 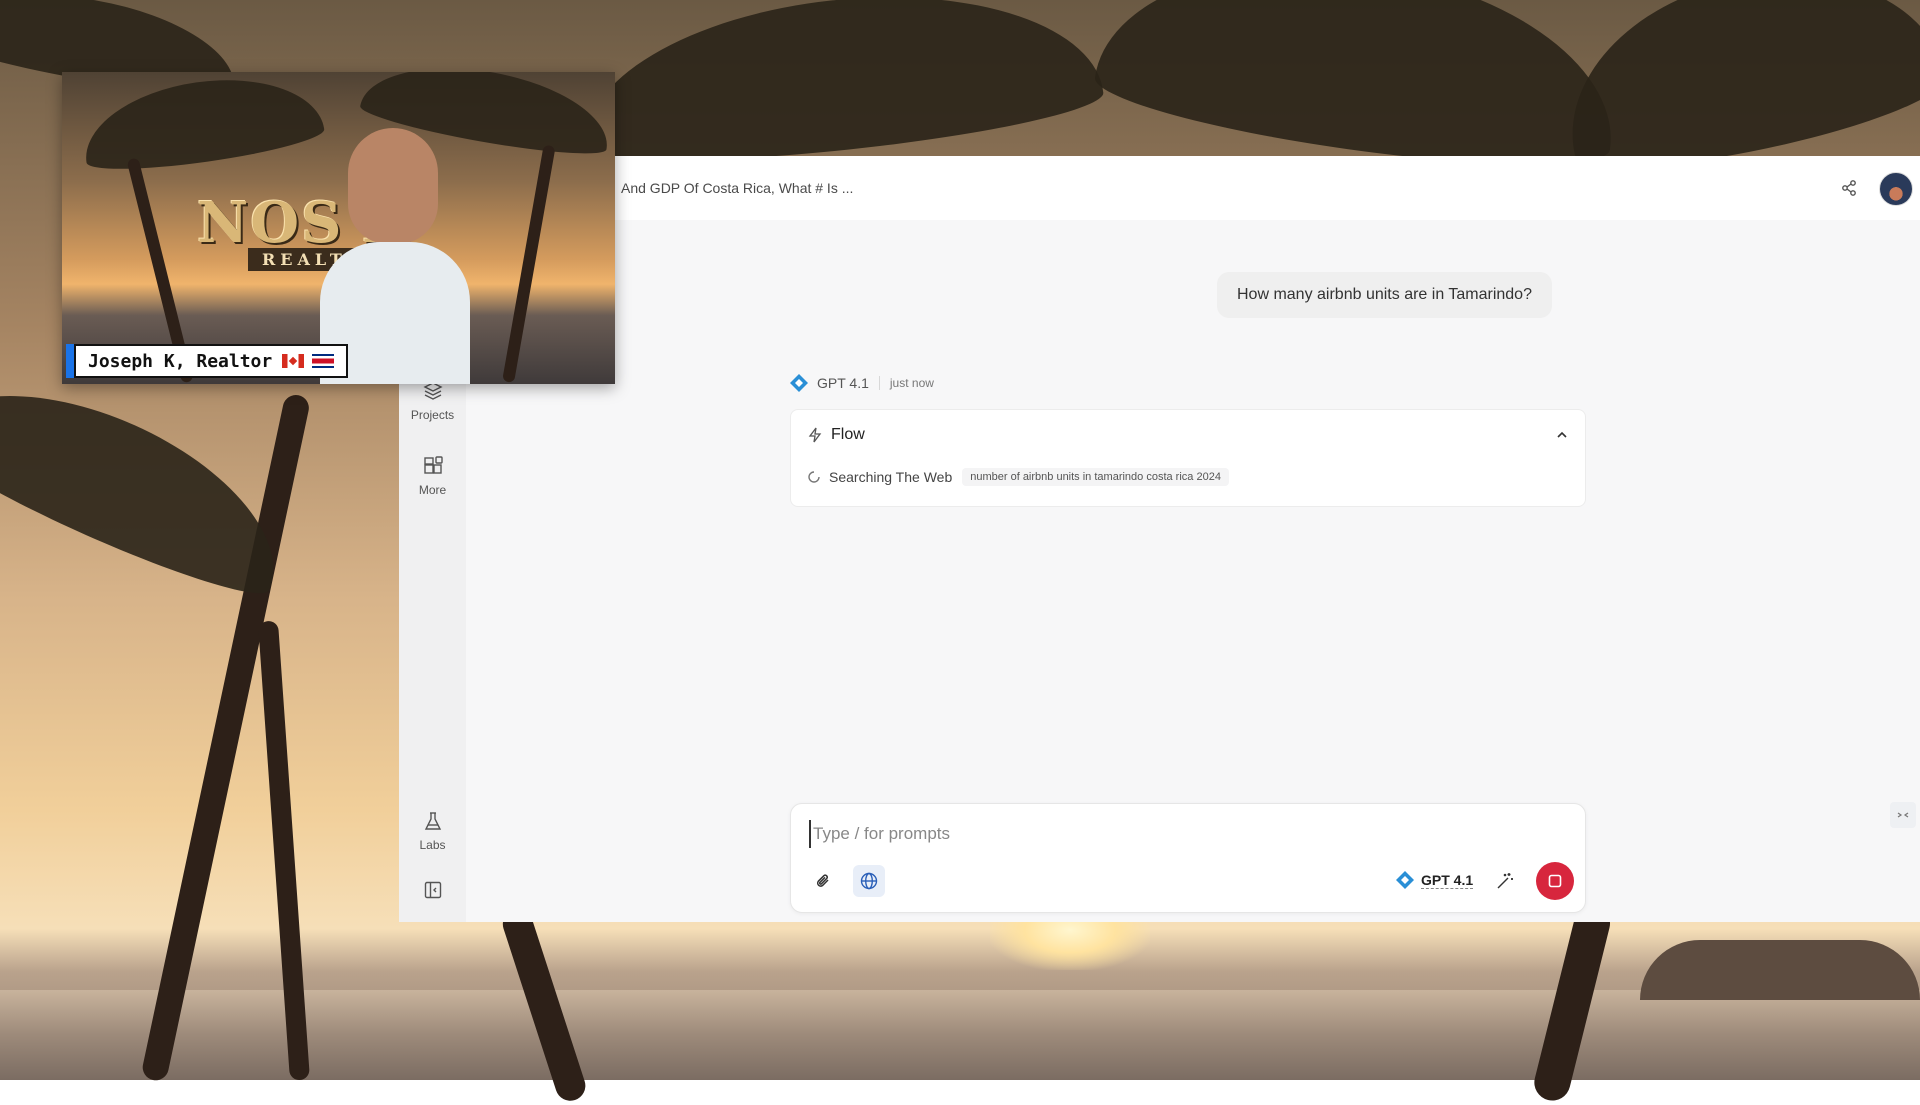 I want to click on message-timestamp: just now, so click(x=911, y=383).